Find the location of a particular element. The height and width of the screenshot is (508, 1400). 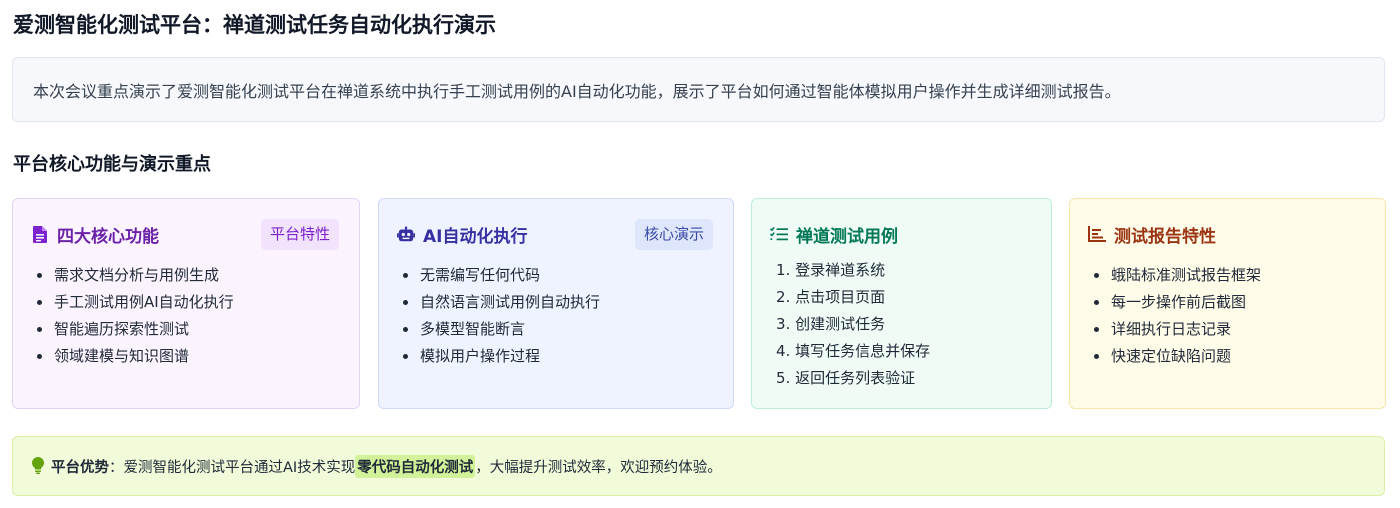

list-item: 2. 点击项目页面 is located at coordinates (831, 297).